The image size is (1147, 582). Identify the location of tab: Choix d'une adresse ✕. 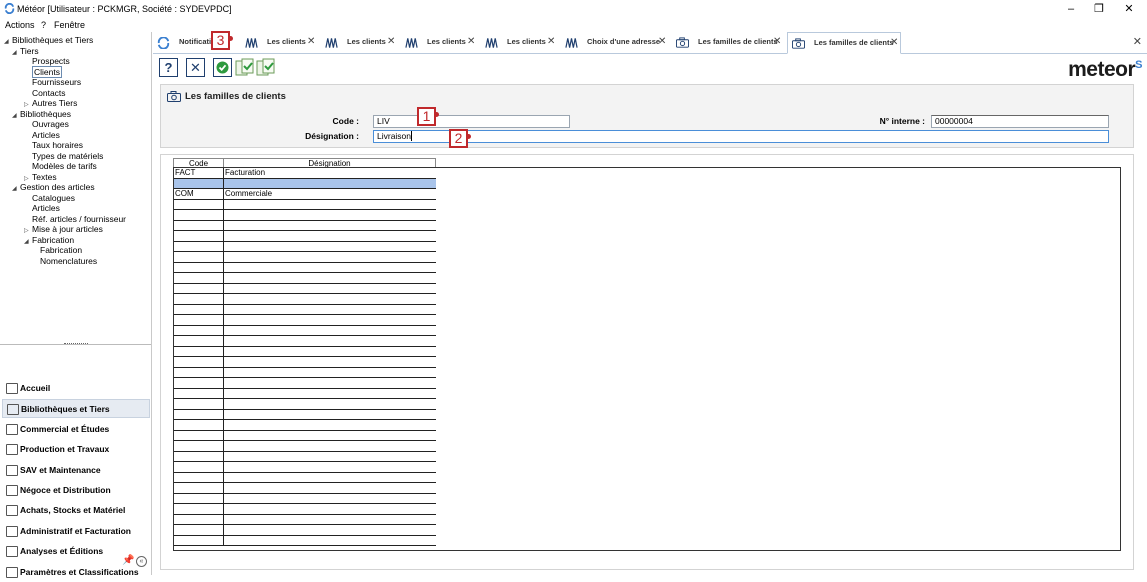
(615, 43).